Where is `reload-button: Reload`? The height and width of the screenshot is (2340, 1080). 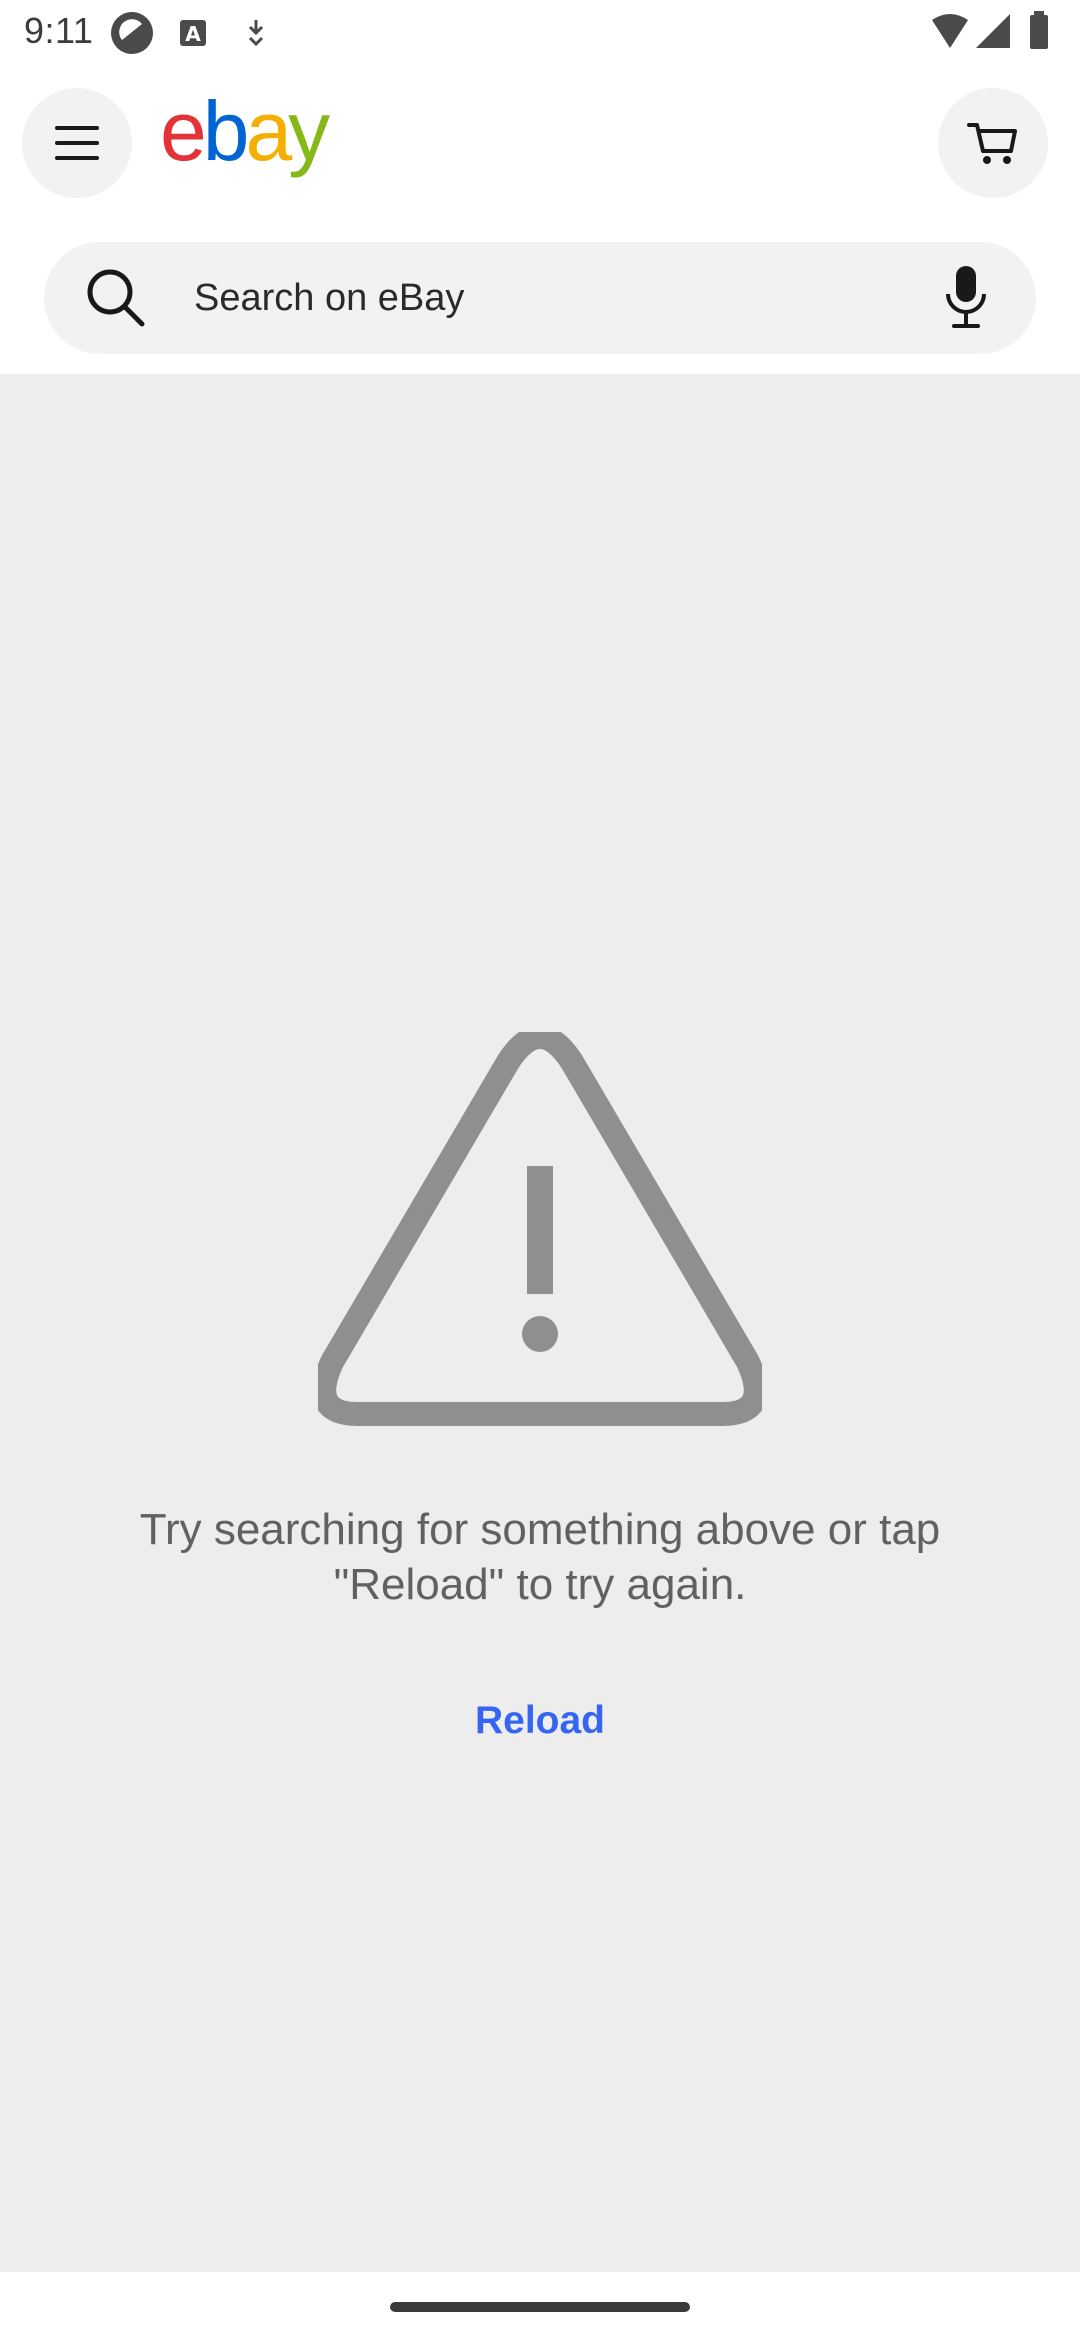
reload-button: Reload is located at coordinates (540, 1721).